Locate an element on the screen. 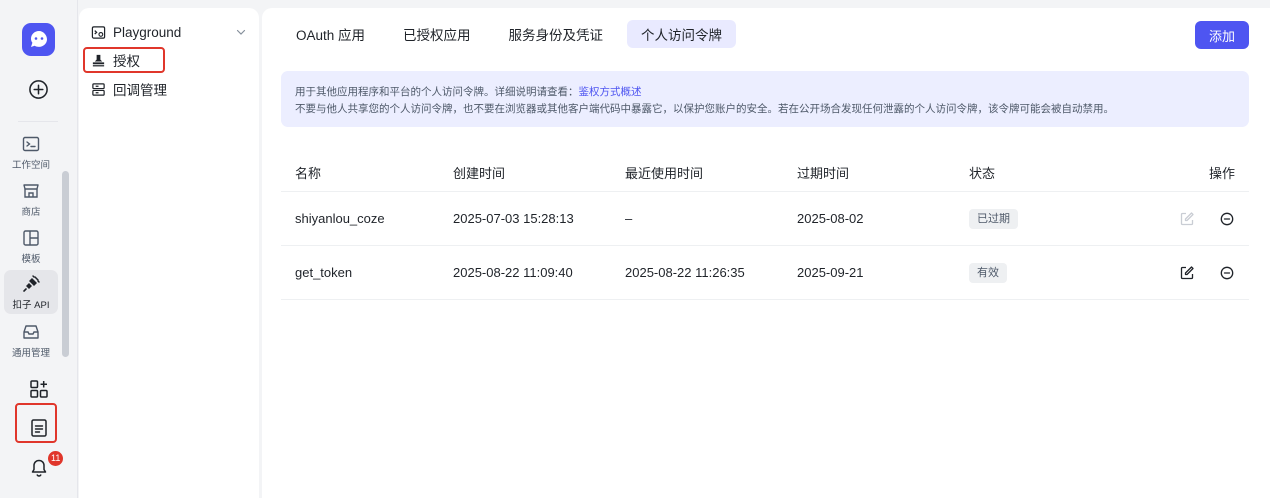  status-badge: 有效 is located at coordinates (988, 272).